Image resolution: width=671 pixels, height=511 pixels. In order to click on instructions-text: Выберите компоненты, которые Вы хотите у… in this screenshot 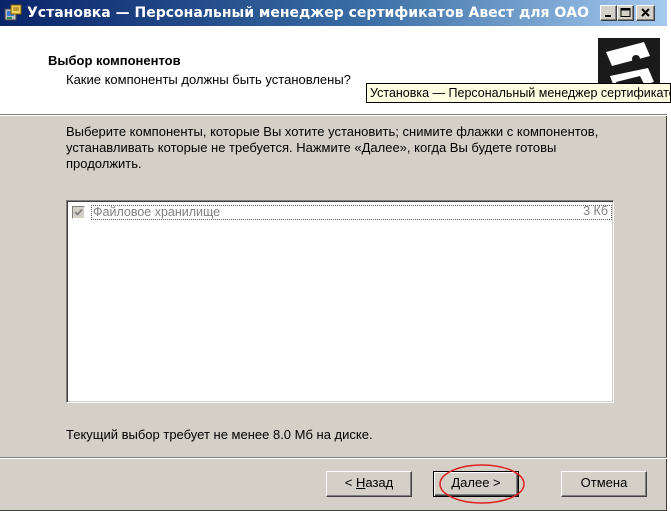, I will do `click(332, 147)`.